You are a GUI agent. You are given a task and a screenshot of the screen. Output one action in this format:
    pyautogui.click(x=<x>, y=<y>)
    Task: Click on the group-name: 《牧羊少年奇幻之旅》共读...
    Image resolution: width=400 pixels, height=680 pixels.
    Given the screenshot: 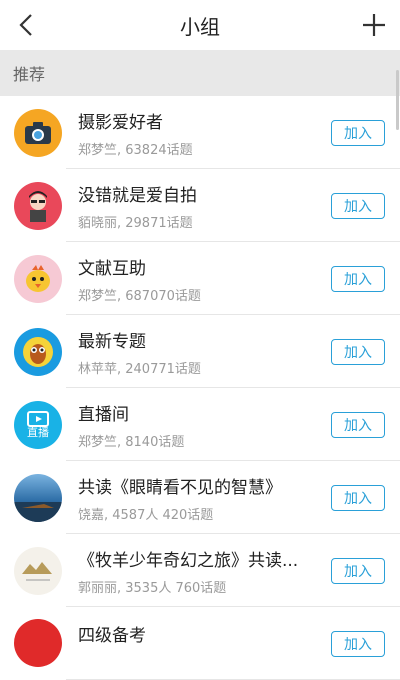 What is the action you would take?
    pyautogui.click(x=188, y=560)
    